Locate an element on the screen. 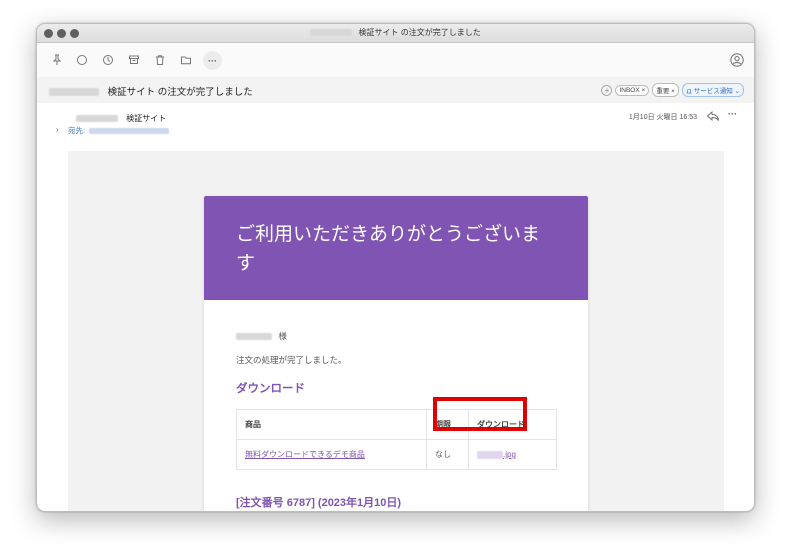 The height and width of the screenshot is (559, 790). archive-icon is located at coordinates (134, 60).